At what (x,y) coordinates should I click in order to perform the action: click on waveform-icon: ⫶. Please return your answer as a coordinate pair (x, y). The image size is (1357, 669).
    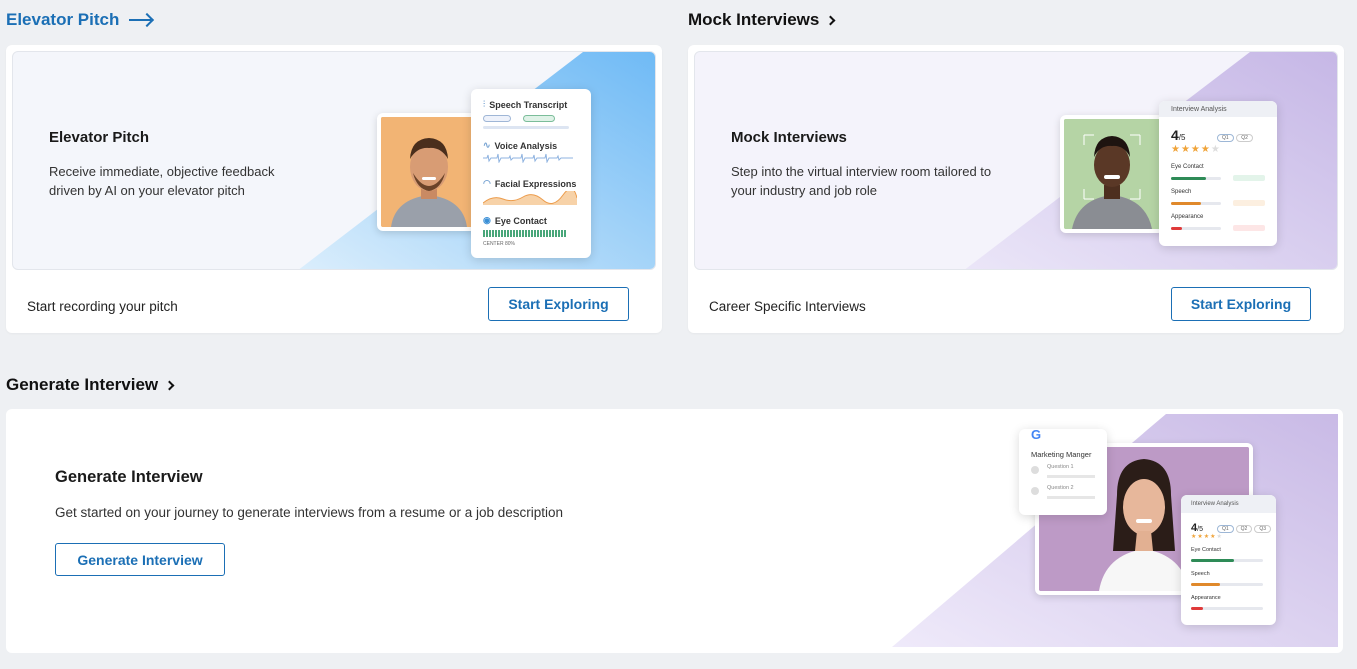
    Looking at the image, I should click on (484, 104).